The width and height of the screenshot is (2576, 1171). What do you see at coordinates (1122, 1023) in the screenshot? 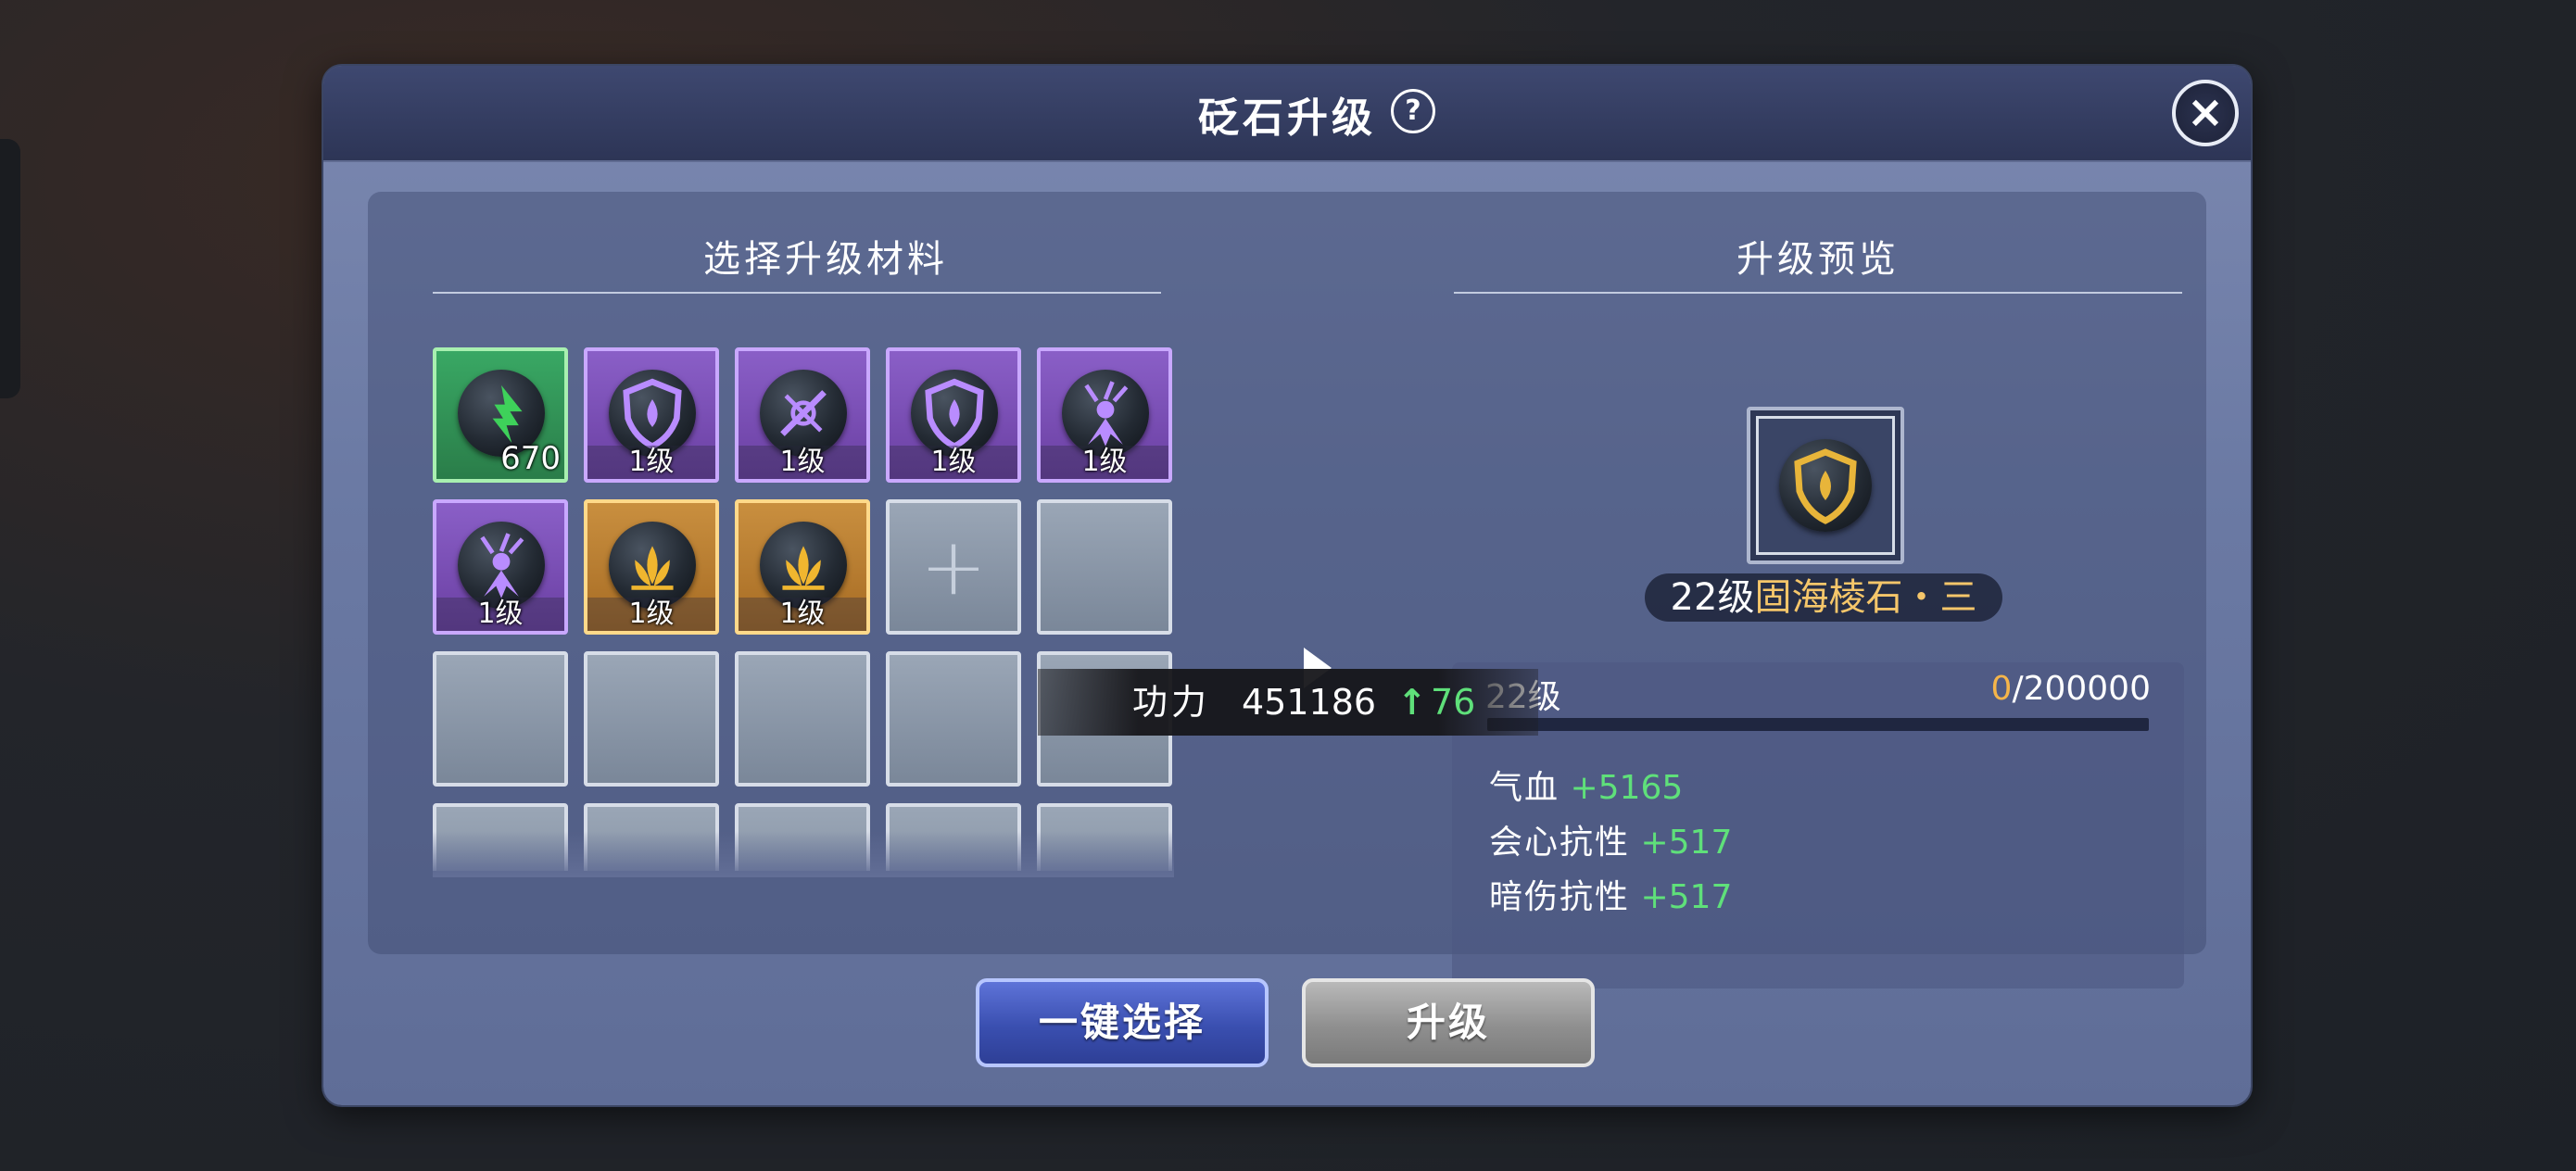
I see `auto-select-button: 一键选择` at bounding box center [1122, 1023].